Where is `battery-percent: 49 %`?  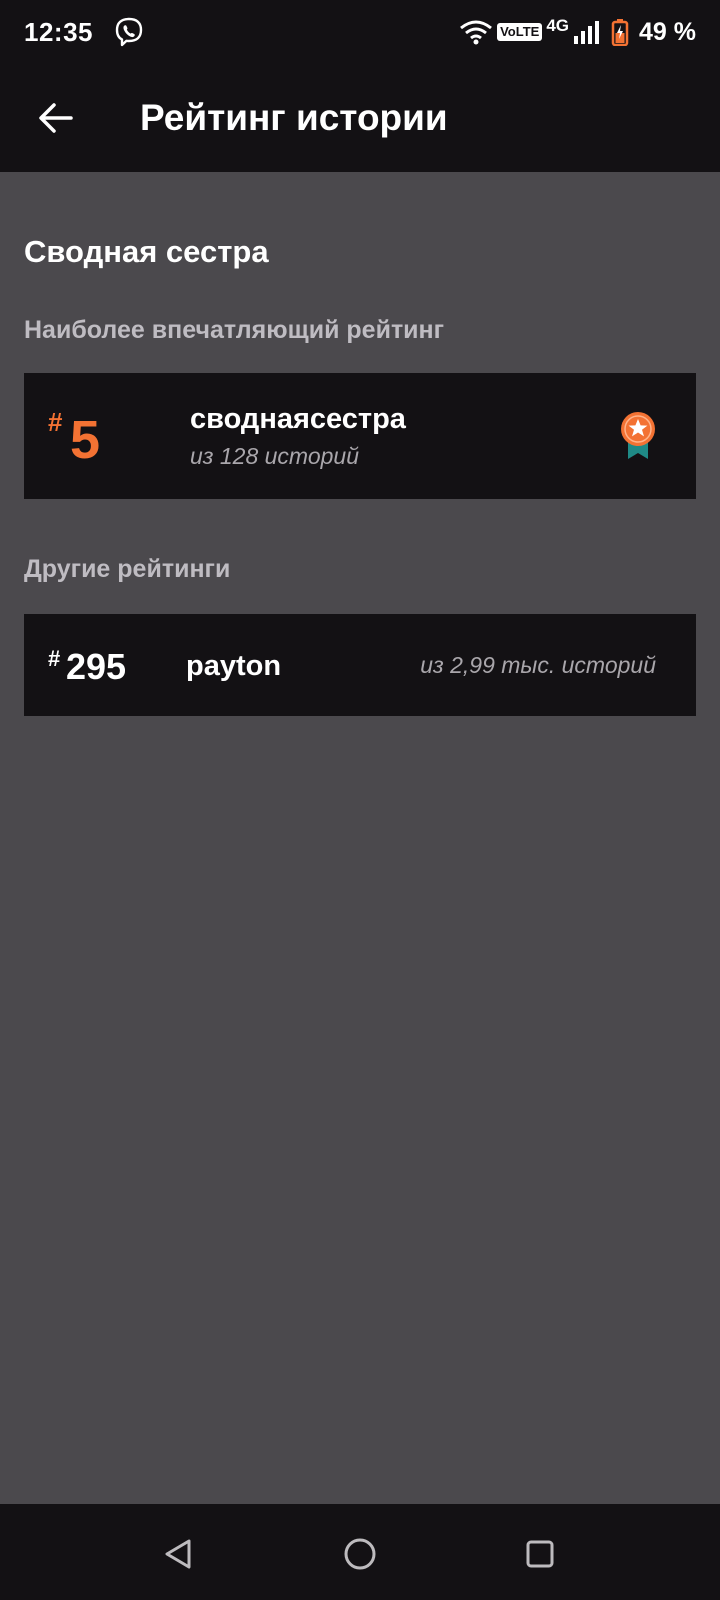
battery-percent: 49 % is located at coordinates (667, 31).